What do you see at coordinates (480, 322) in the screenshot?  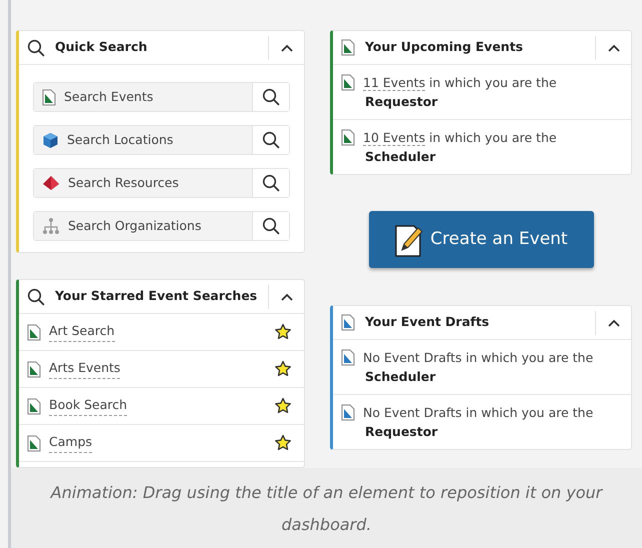 I see `panel-title: Your Event Drafts` at bounding box center [480, 322].